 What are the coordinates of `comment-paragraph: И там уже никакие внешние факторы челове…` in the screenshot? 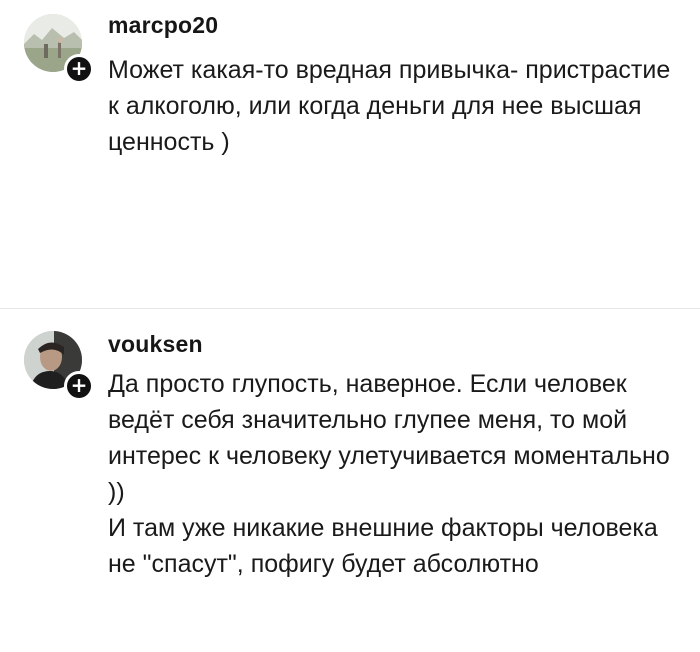 It's located at (383, 546).